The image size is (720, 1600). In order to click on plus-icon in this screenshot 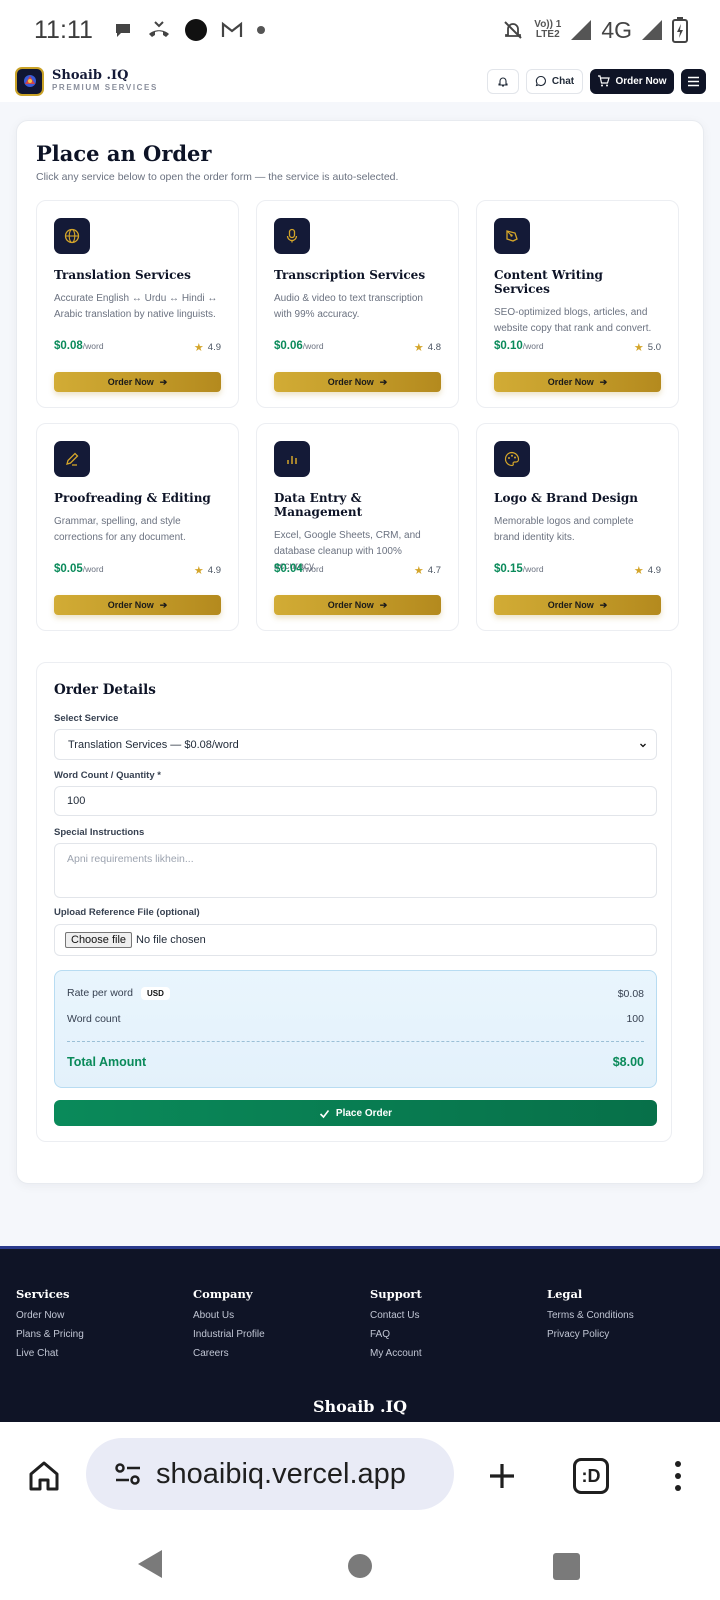, I will do `click(502, 1476)`.